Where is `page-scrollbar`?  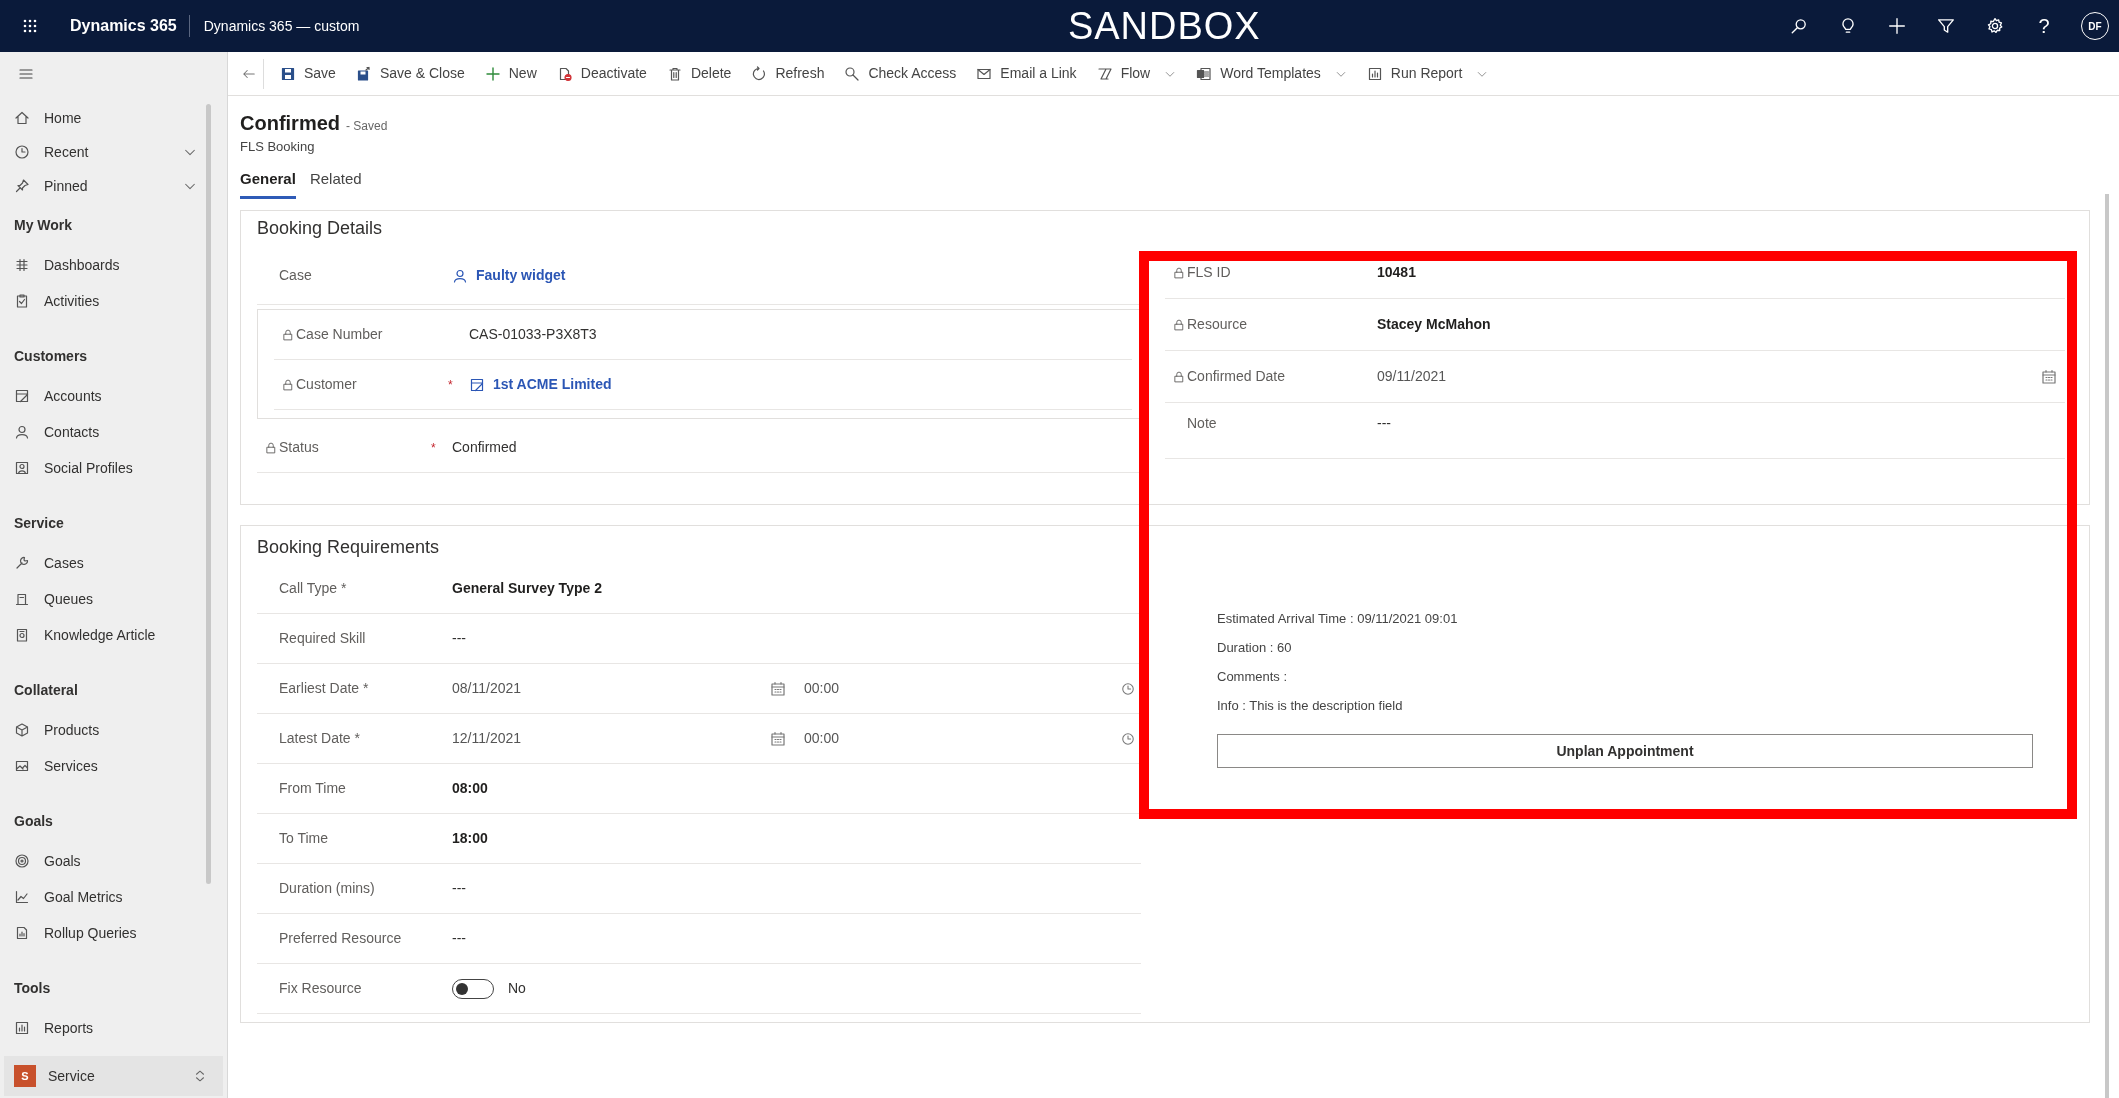
page-scrollbar is located at coordinates (2107, 646).